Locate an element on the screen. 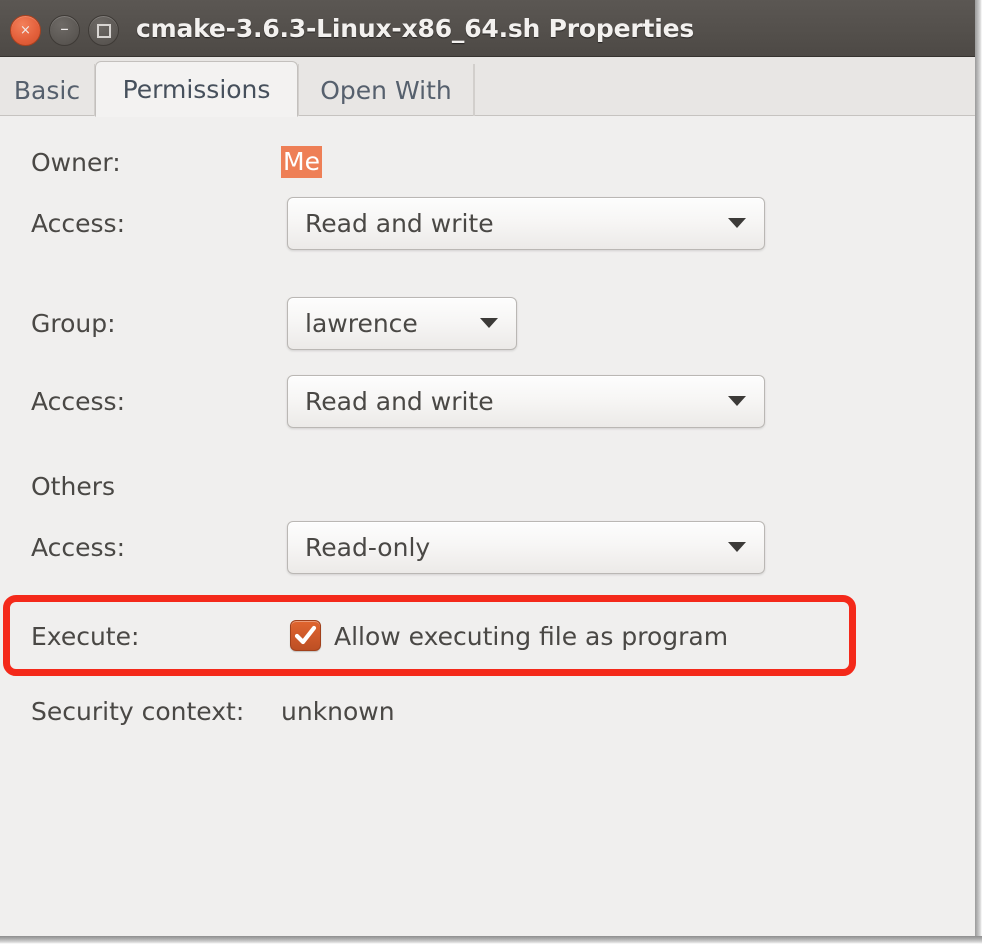  owner-label: Owner: is located at coordinates (76, 162).